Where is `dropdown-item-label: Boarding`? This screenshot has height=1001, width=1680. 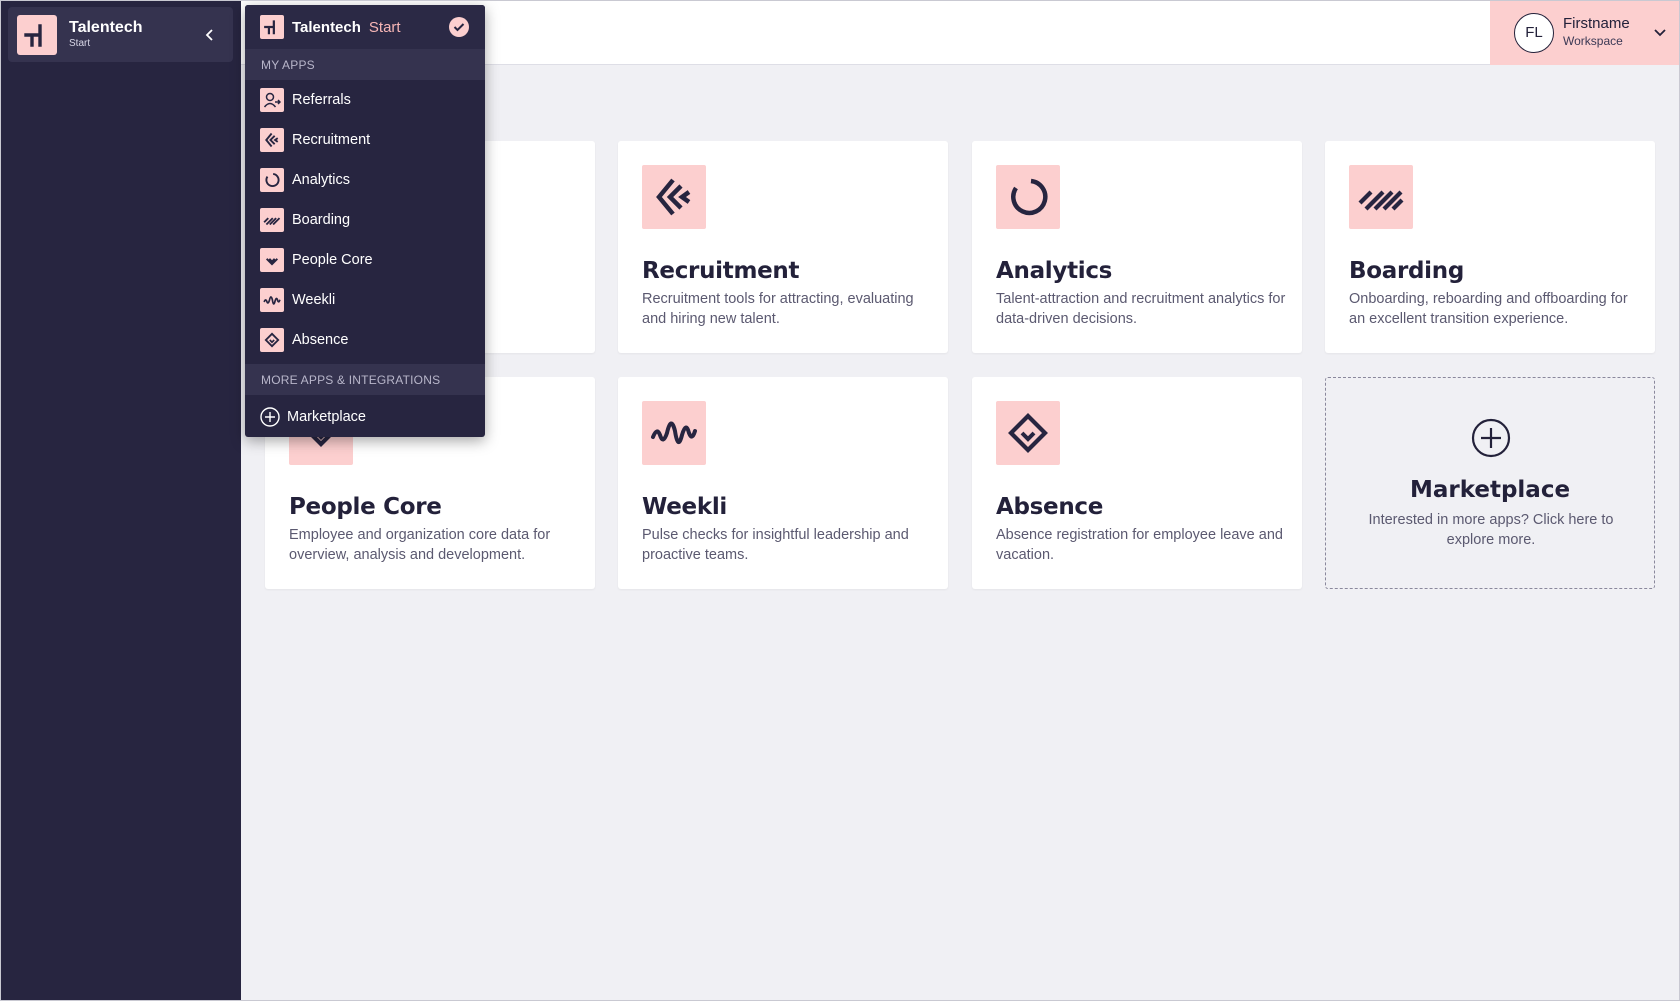
dropdown-item-label: Boarding is located at coordinates (321, 220).